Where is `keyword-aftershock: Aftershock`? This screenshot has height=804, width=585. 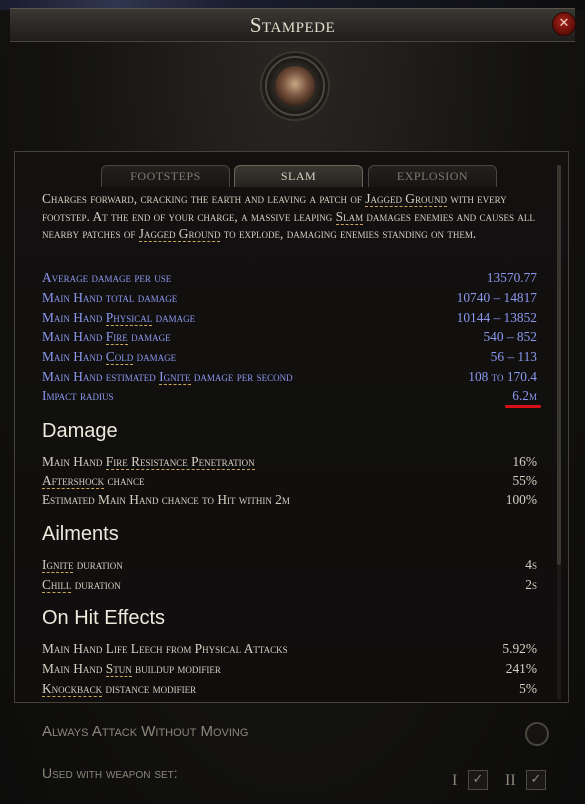 keyword-aftershock: Aftershock is located at coordinates (73, 481).